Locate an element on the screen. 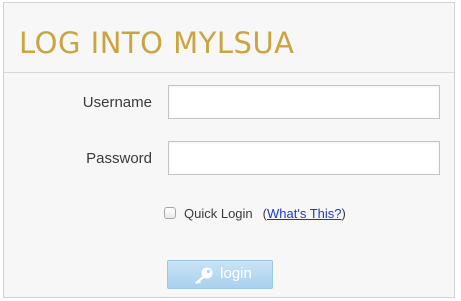  quick-login-checkbox is located at coordinates (170, 213).